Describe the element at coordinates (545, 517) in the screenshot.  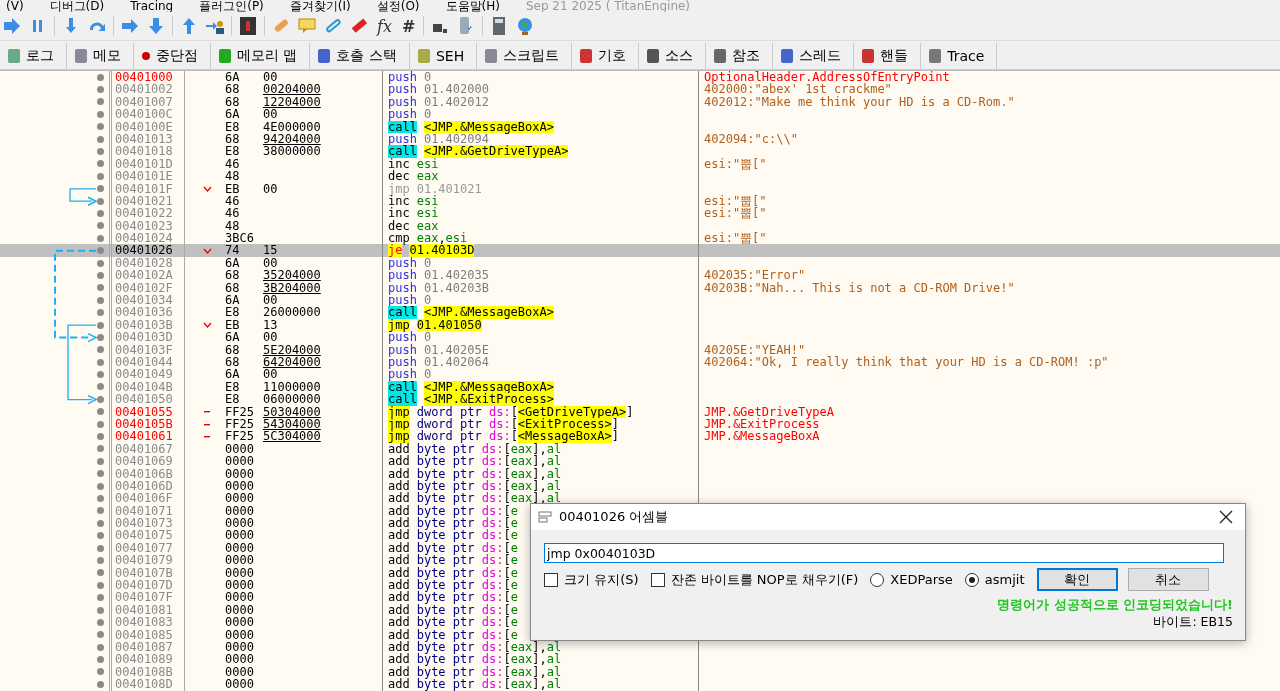
I see `app-icon` at that location.